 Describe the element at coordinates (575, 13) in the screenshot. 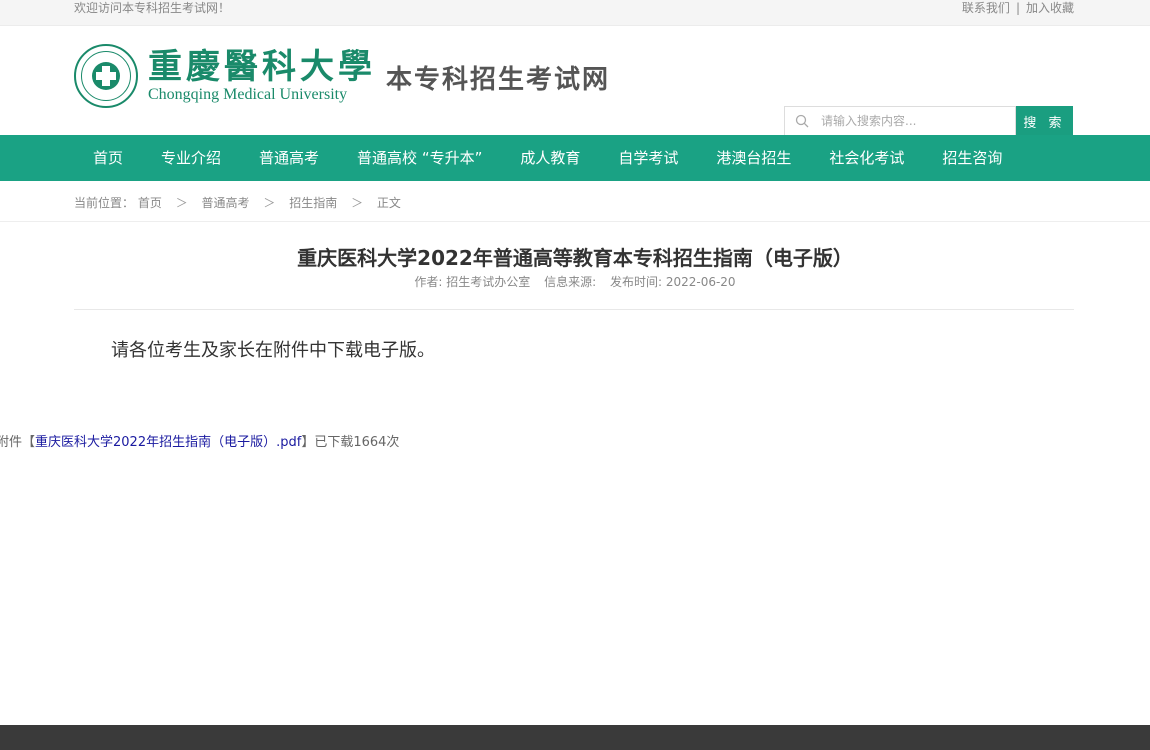

I see `top-bar: 欢迎访问本专科招生考试网！ 联系我们 | 加入收藏` at that location.